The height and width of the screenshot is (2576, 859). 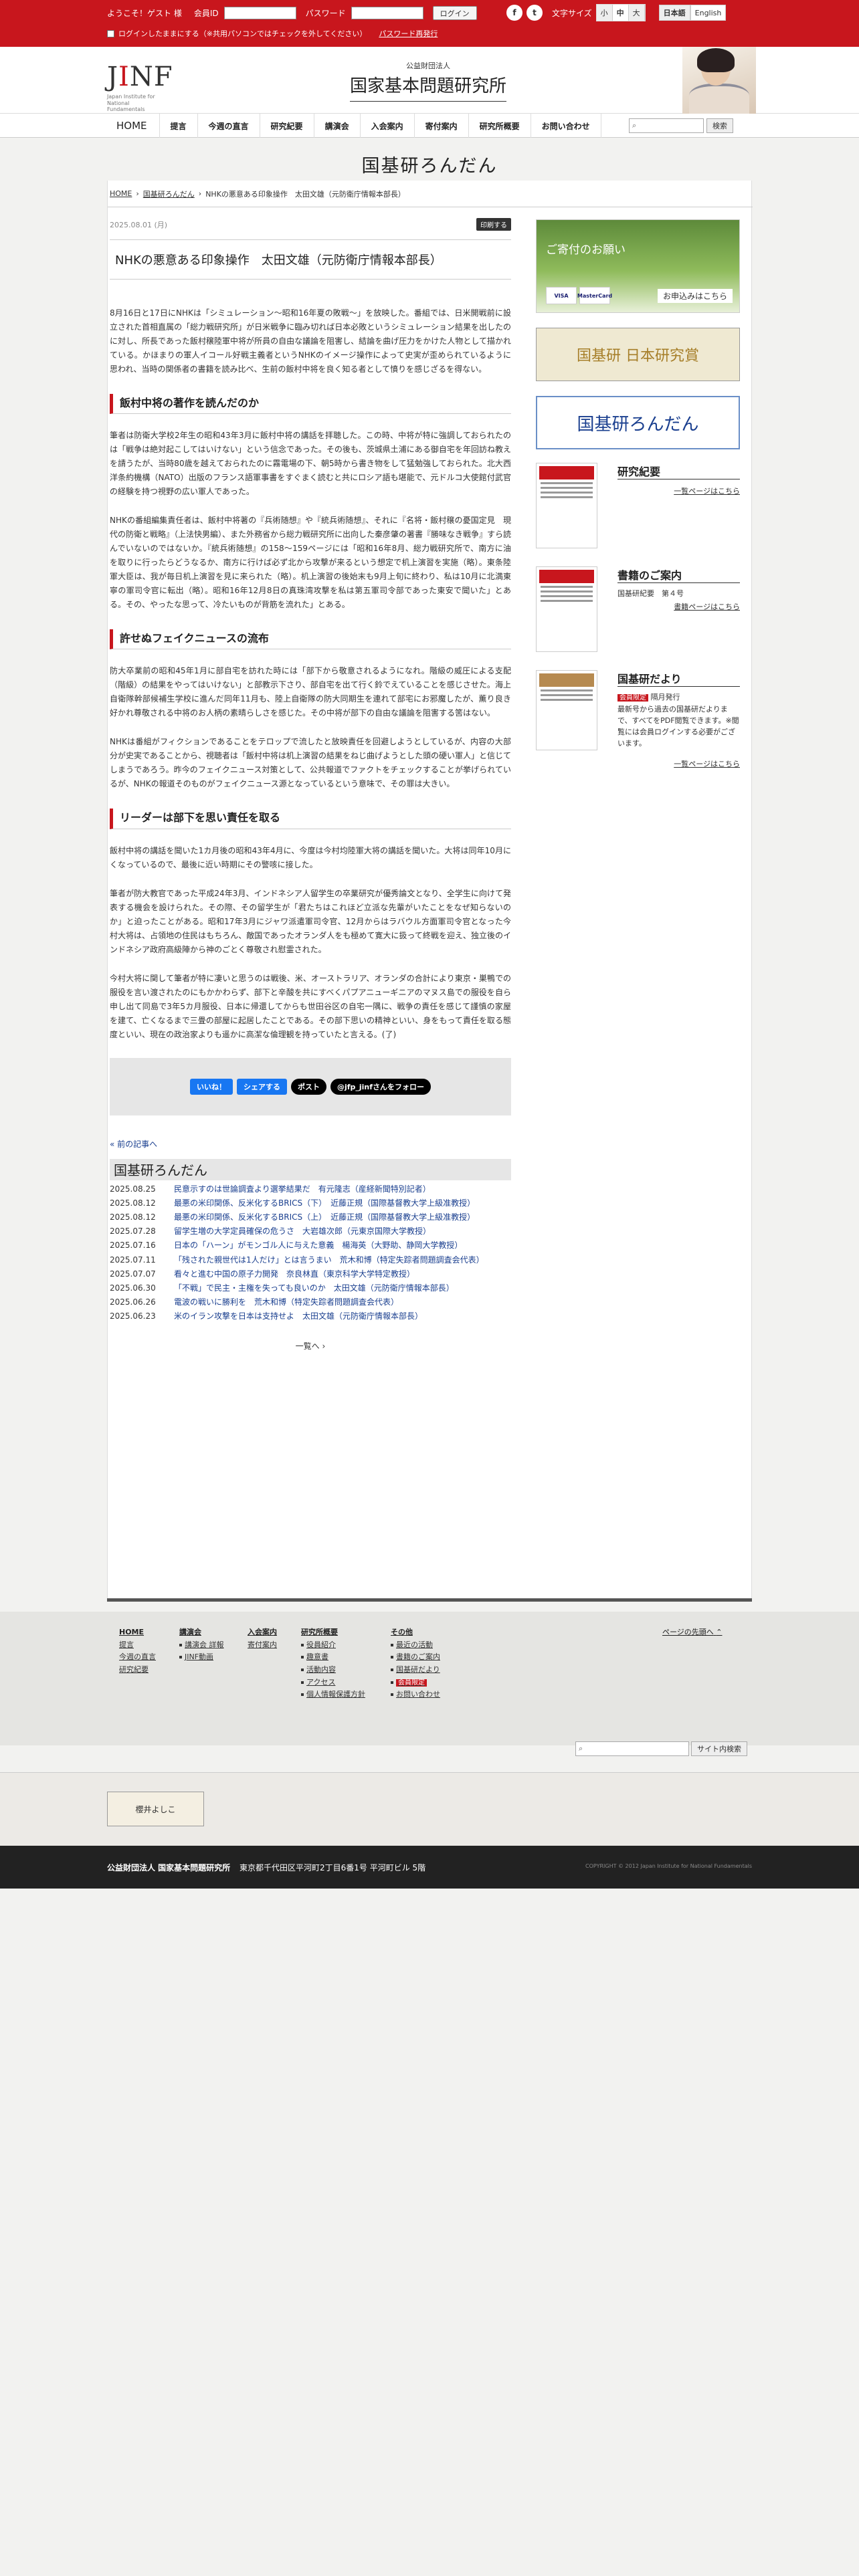 What do you see at coordinates (695, 296) in the screenshot?
I see `donation-apply-link: お申込みはこちら` at bounding box center [695, 296].